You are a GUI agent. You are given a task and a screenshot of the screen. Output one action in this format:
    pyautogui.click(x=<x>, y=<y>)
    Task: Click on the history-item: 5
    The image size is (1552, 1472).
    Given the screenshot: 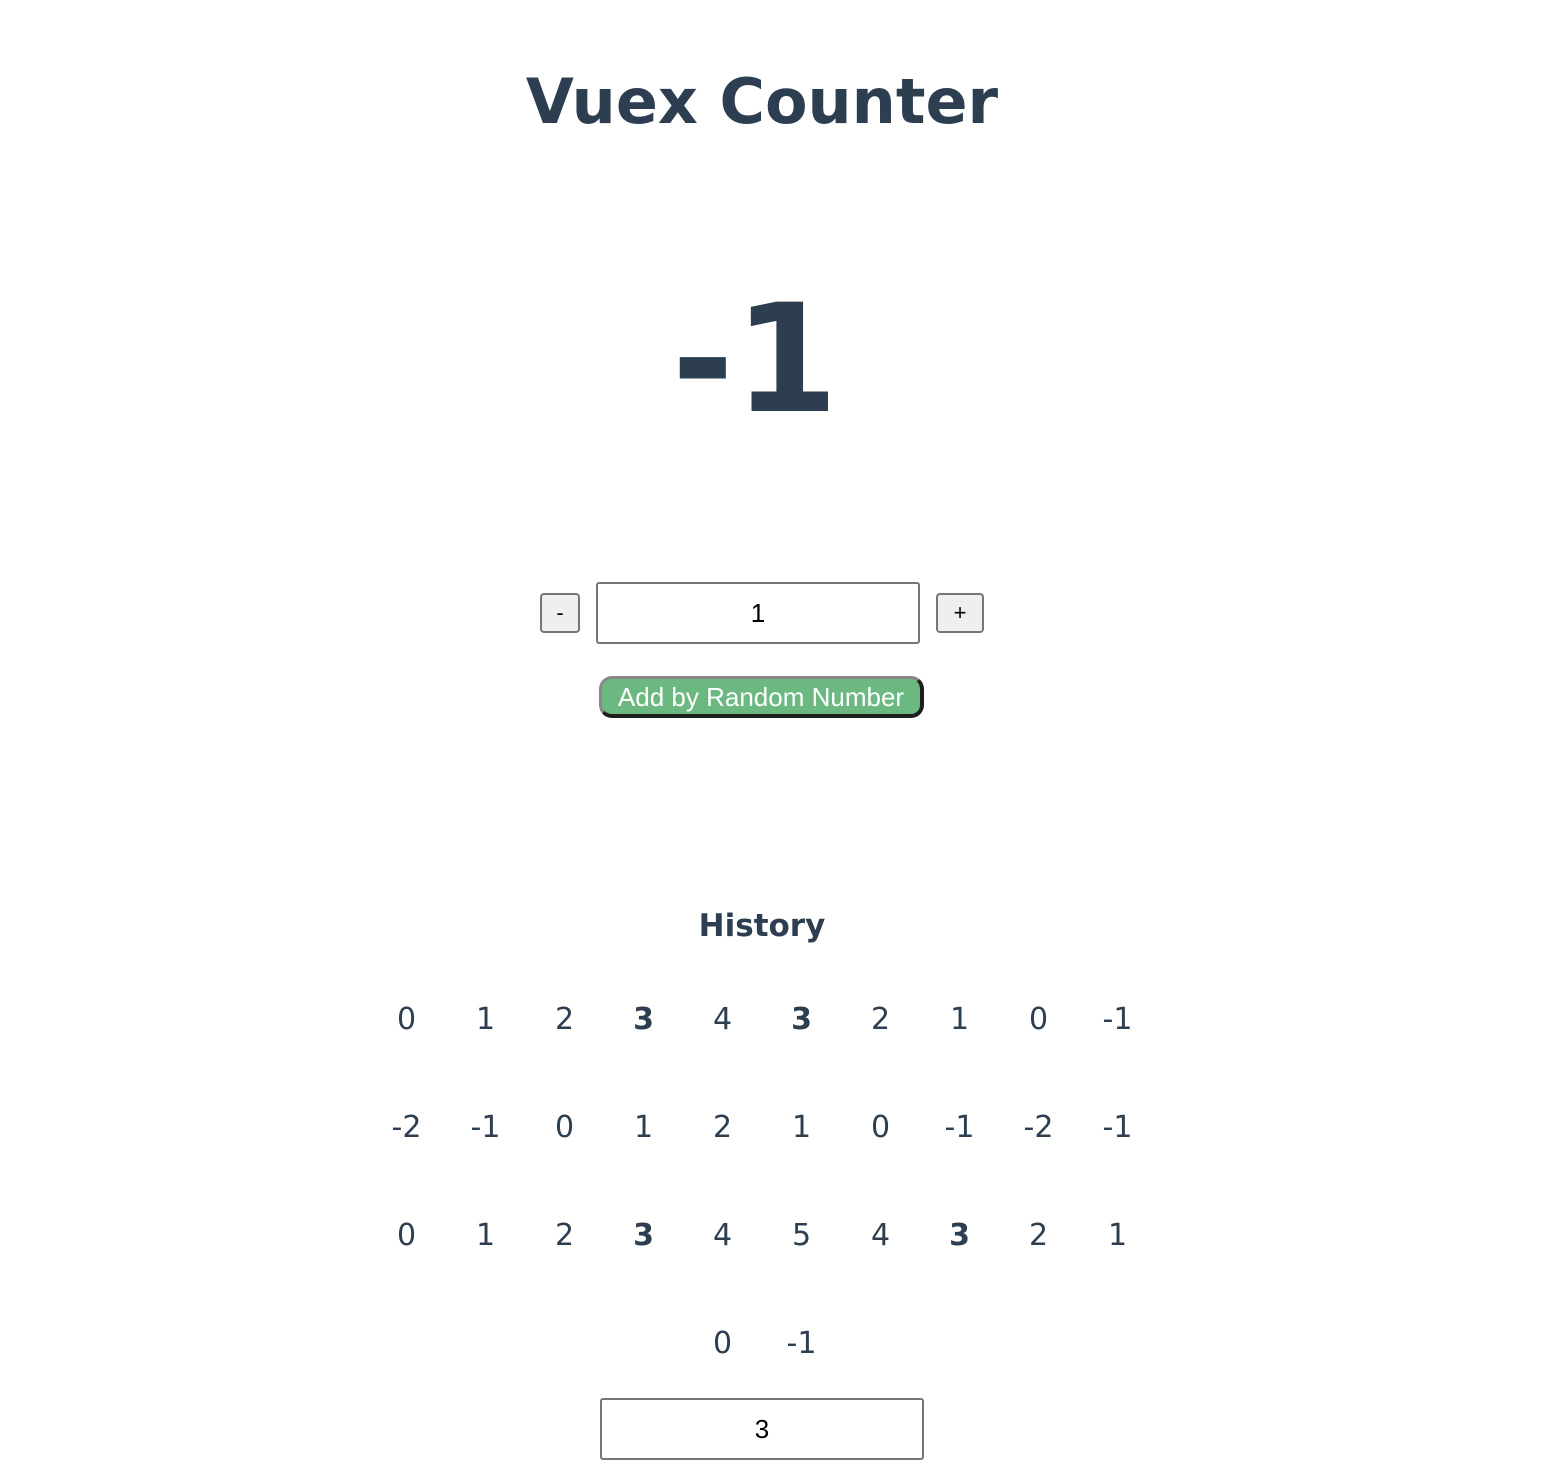 What is the action you would take?
    pyautogui.click(x=801, y=1235)
    